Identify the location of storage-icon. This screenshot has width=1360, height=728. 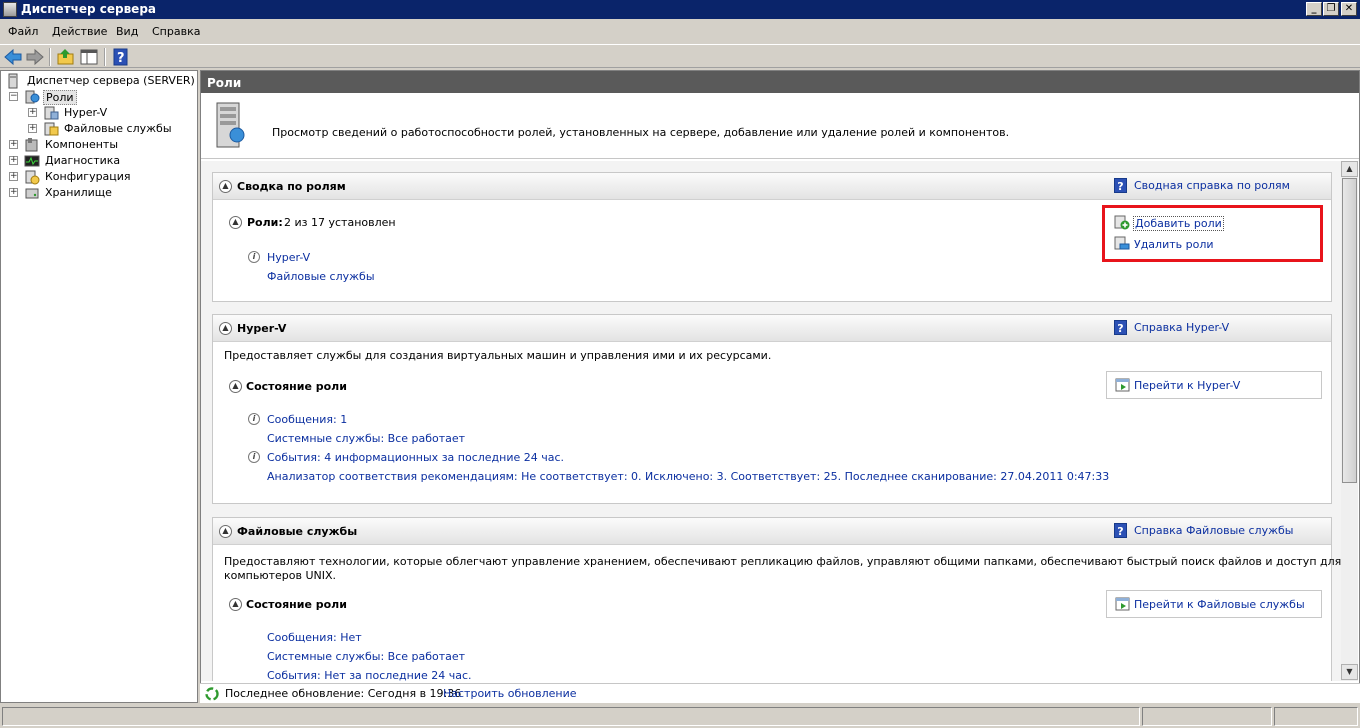
(32, 193).